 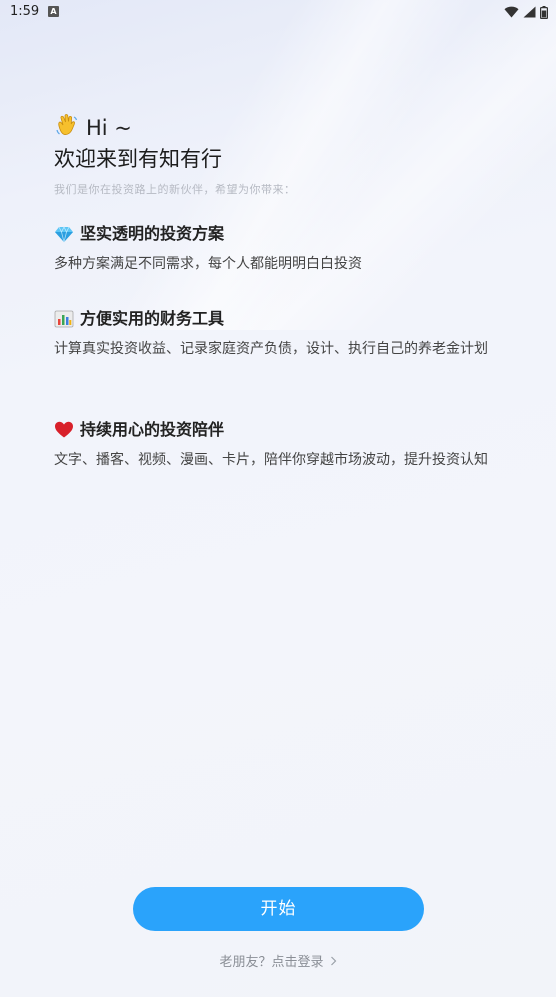 I want to click on login-link: 老朋友？点击登录, so click(x=278, y=960).